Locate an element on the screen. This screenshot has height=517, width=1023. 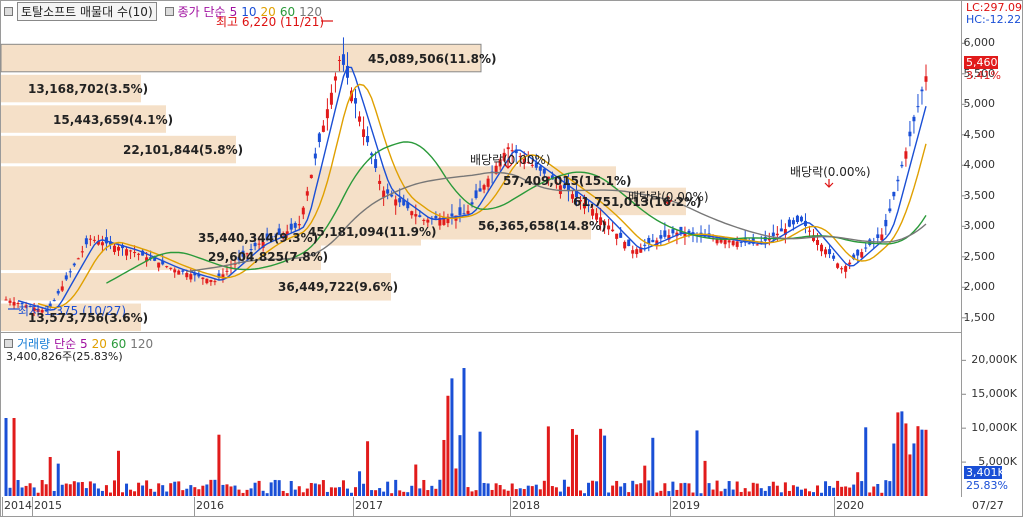
price-tick-label: 2,000 is located at coordinates (979, 287).